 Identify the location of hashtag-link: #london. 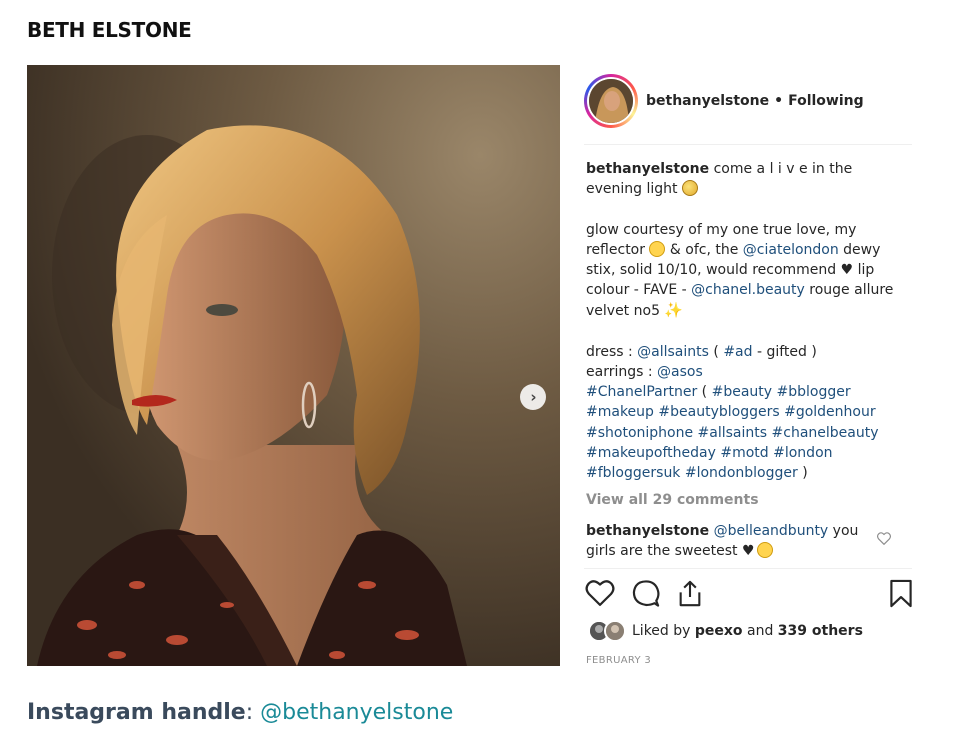
(802, 453).